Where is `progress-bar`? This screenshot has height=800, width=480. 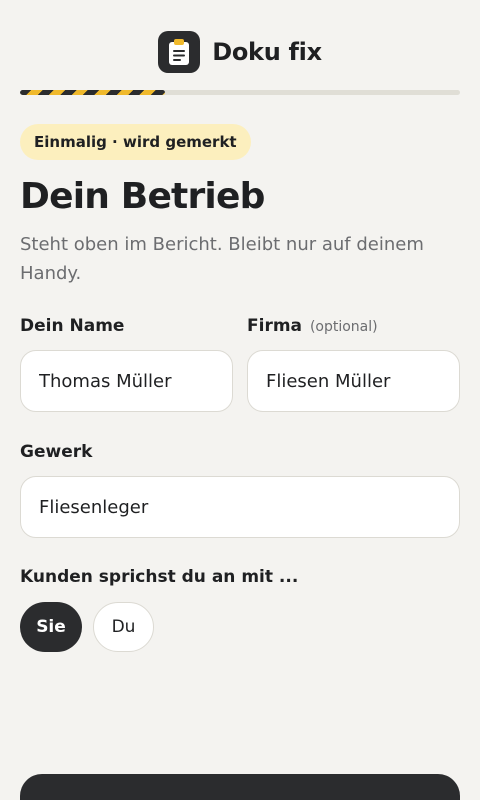 progress-bar is located at coordinates (240, 92).